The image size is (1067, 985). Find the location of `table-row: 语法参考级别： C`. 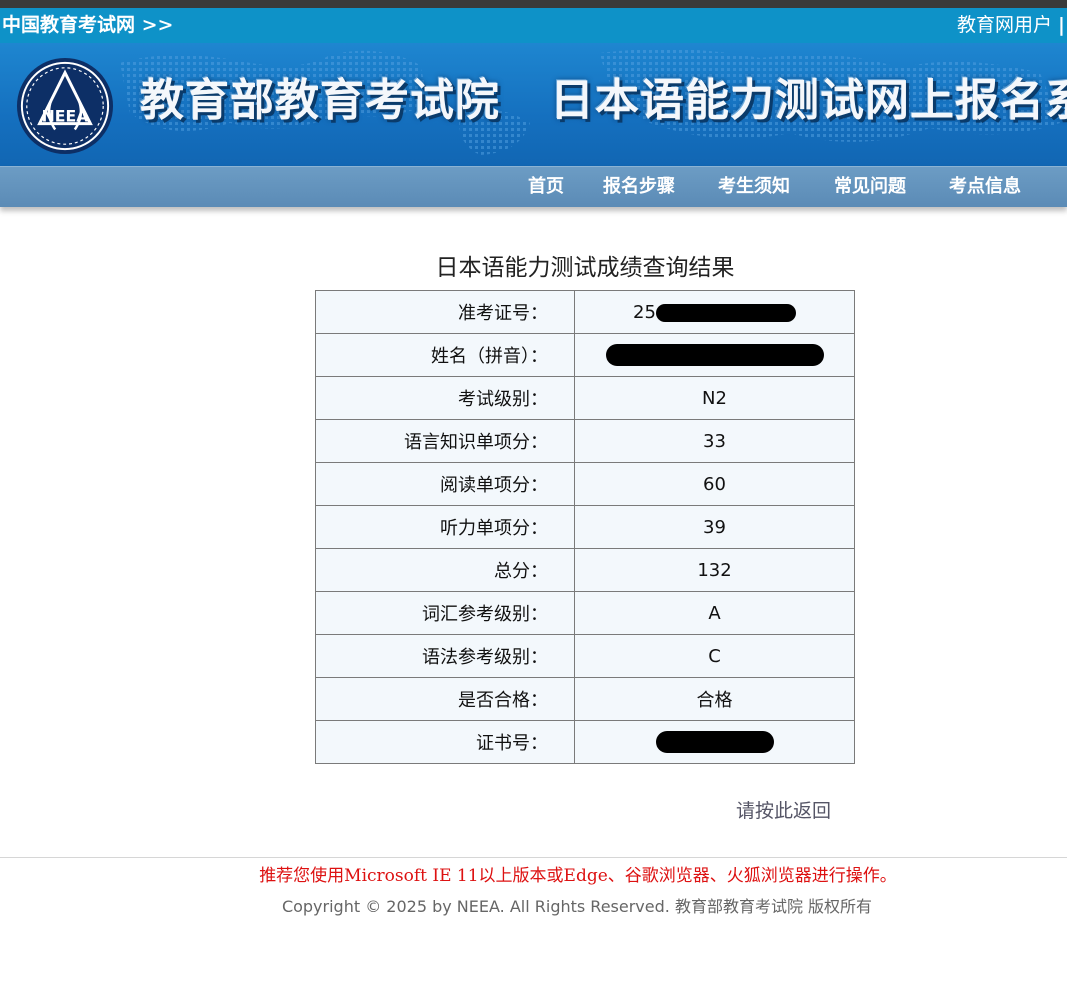

table-row: 语法参考级别： C is located at coordinates (585, 656).